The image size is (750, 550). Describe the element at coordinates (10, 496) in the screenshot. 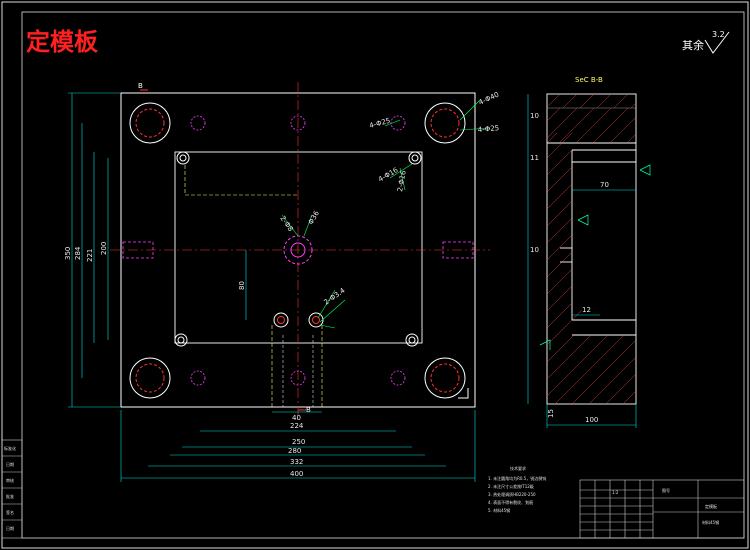

I see `side-table-cell-3: 批准` at that location.